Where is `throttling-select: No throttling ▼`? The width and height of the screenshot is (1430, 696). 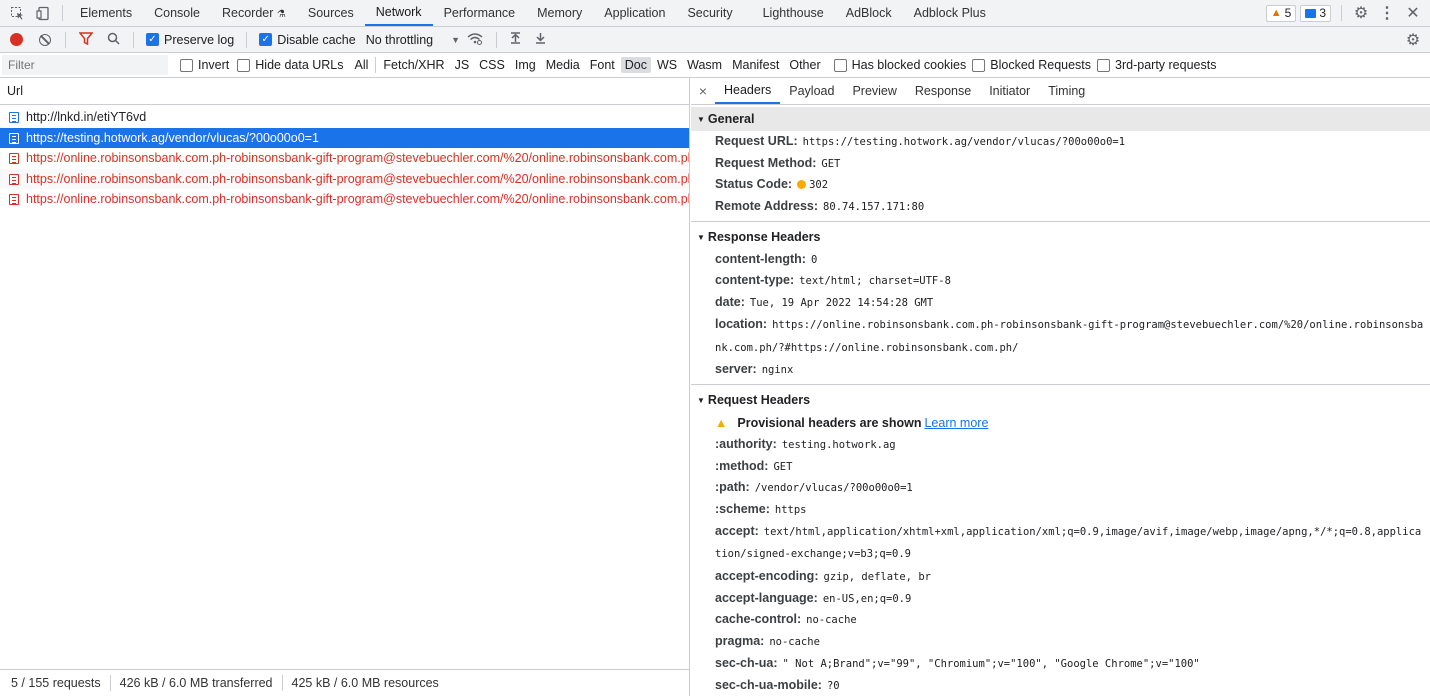
throttling-select: No throttling ▼ is located at coordinates (413, 40).